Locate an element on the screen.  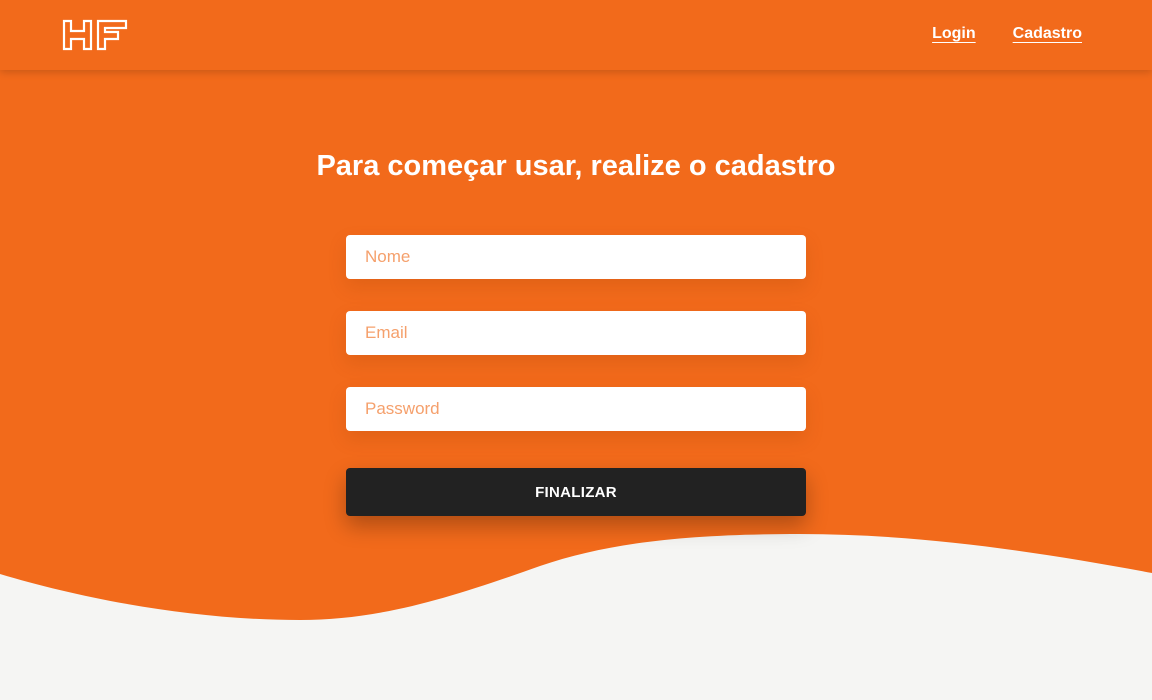
name-field is located at coordinates (576, 257).